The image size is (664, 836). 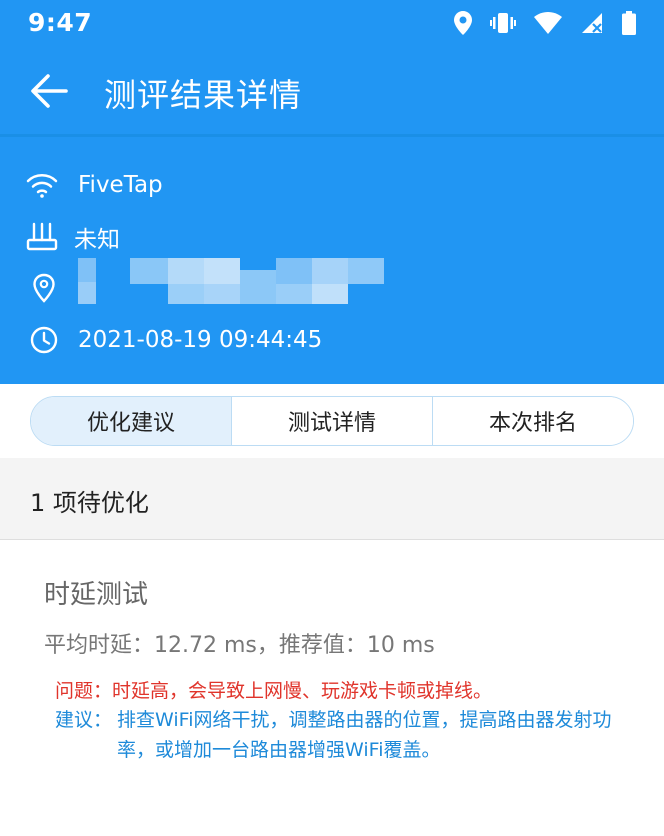 I want to click on status-icons, so click(x=545, y=23).